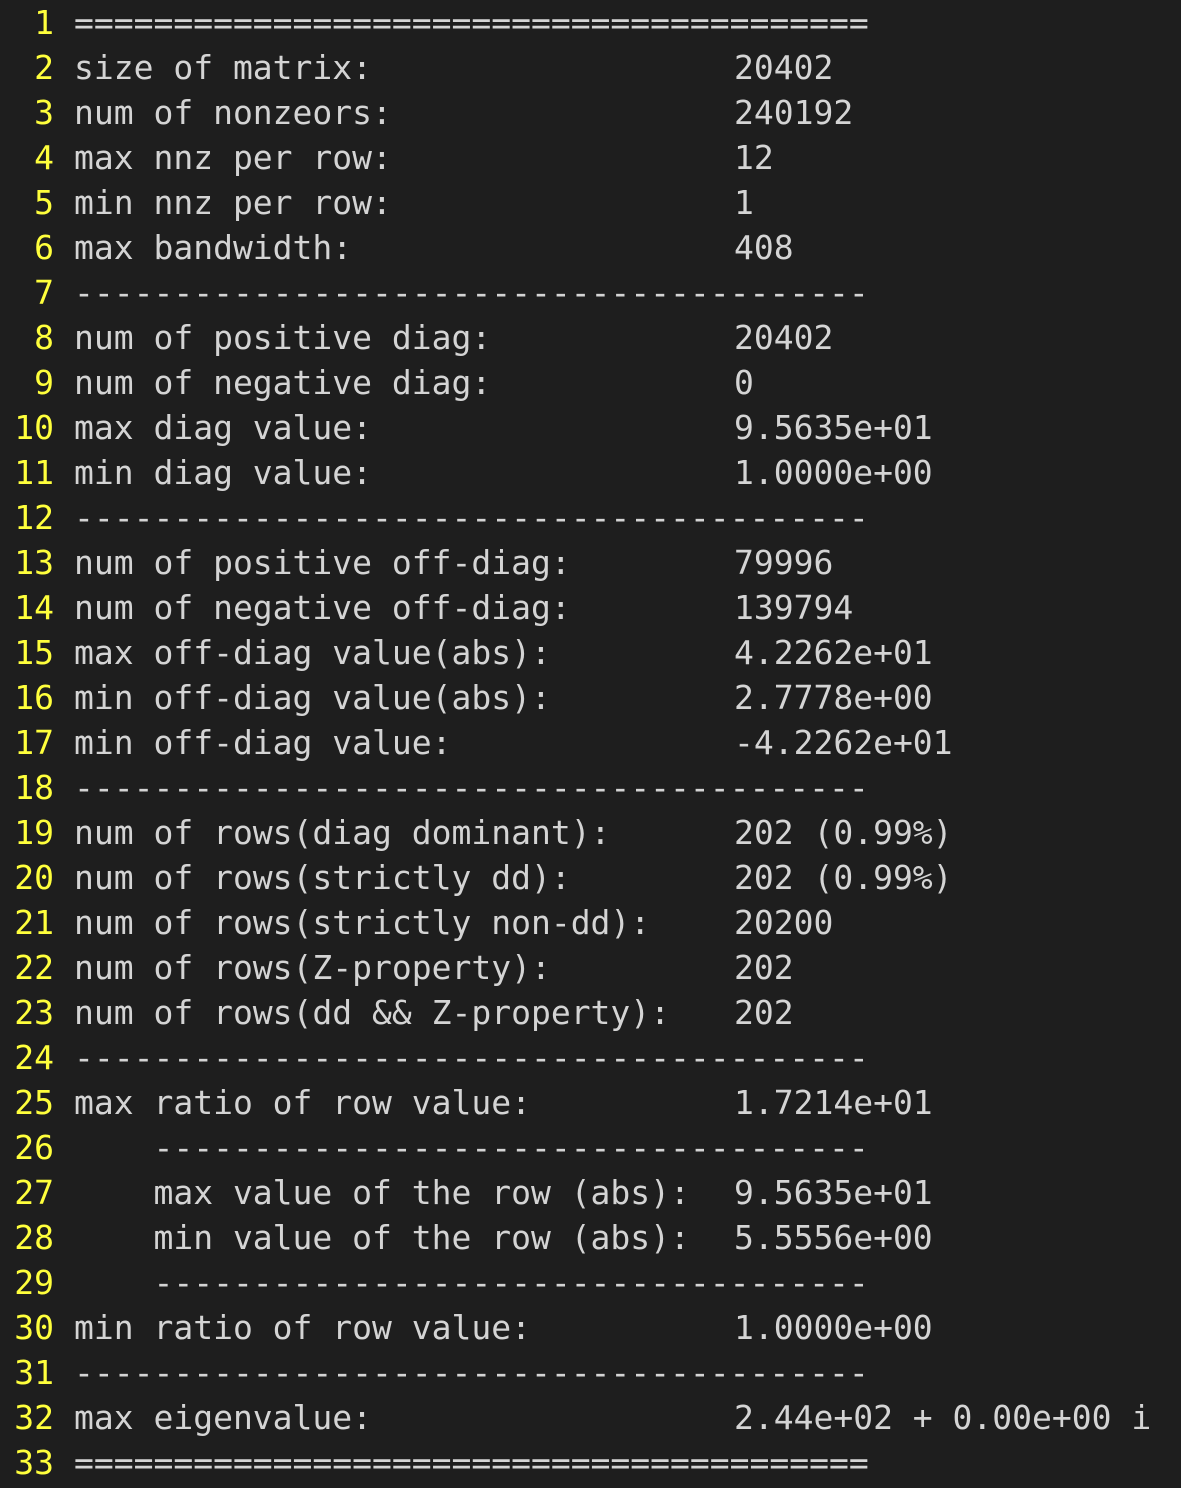  Describe the element at coordinates (302, 1327) in the screenshot. I see `line-label: min ratio of row value:` at that location.